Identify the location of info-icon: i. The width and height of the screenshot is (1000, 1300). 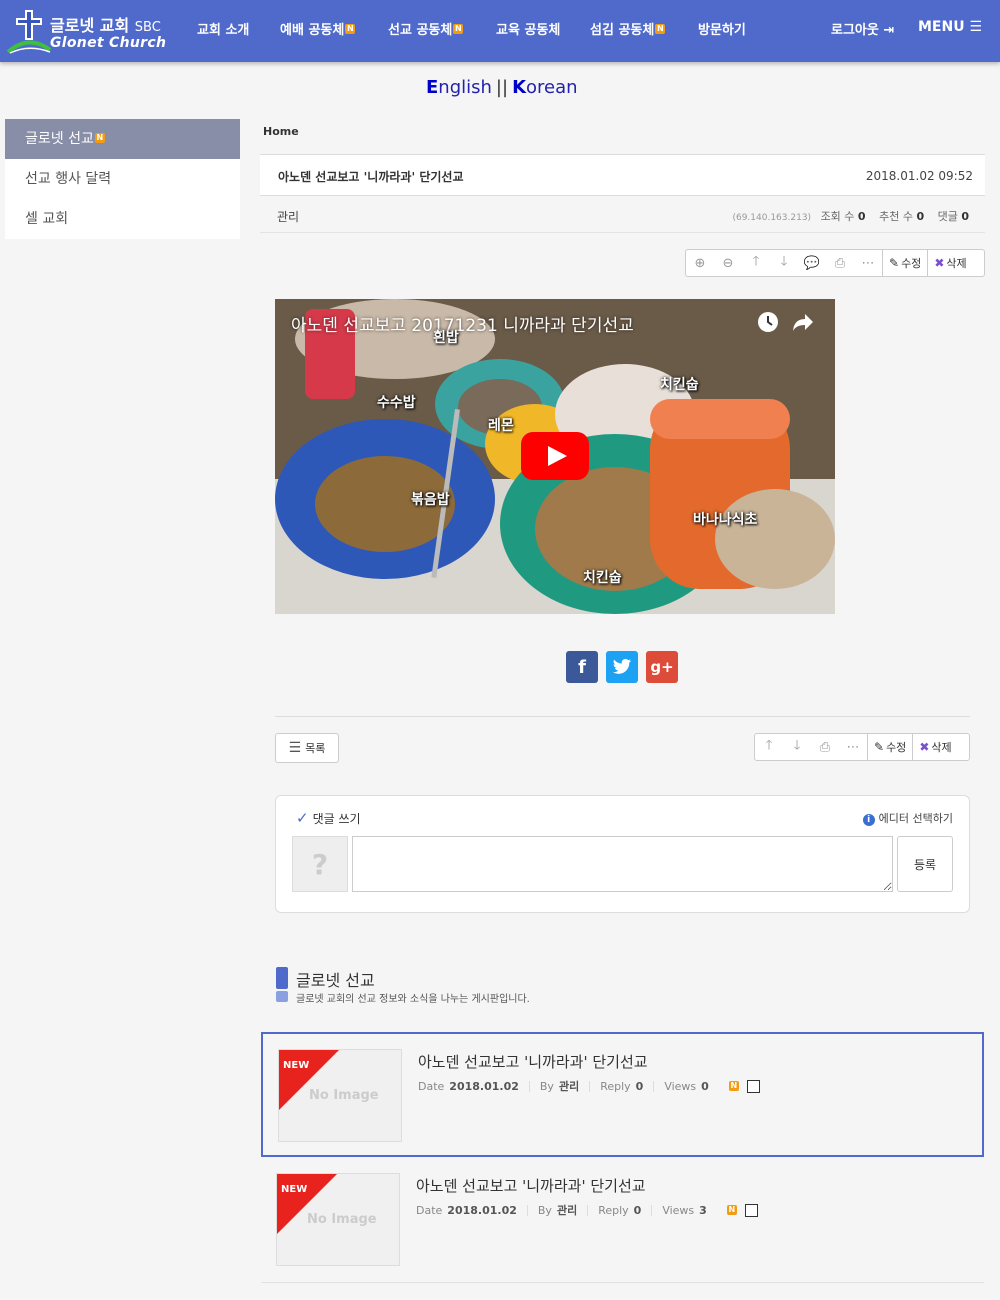
(868, 820).